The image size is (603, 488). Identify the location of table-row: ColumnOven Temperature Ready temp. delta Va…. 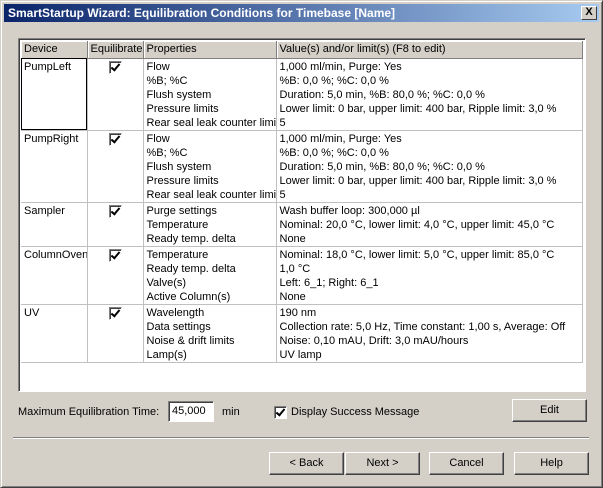
(302, 275).